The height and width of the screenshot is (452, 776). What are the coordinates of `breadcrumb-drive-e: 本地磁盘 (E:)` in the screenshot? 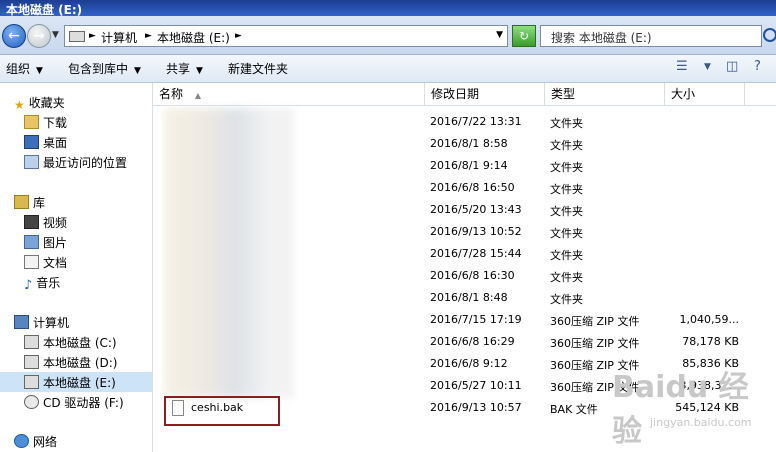 It's located at (193, 37).